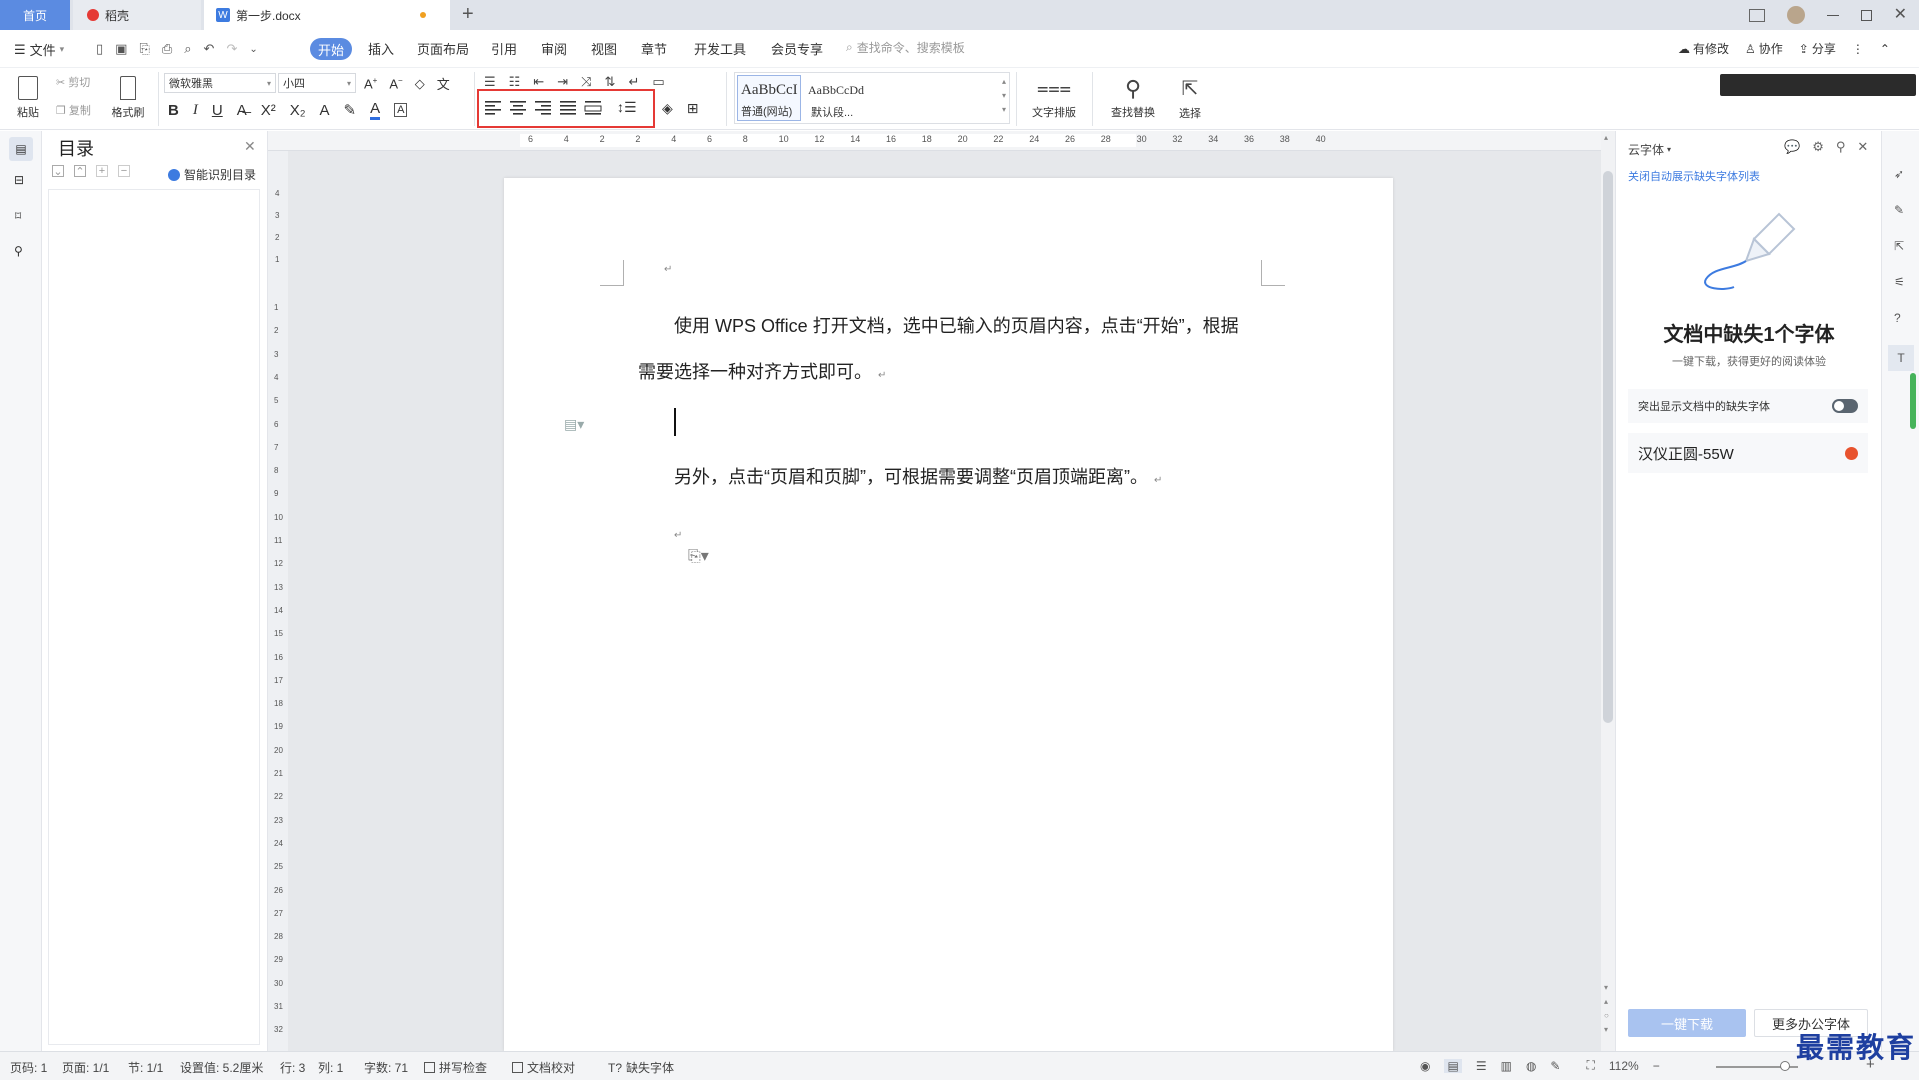 Image resolution: width=1919 pixels, height=1080 pixels. I want to click on gear-icon: ⚙, so click(1818, 147).